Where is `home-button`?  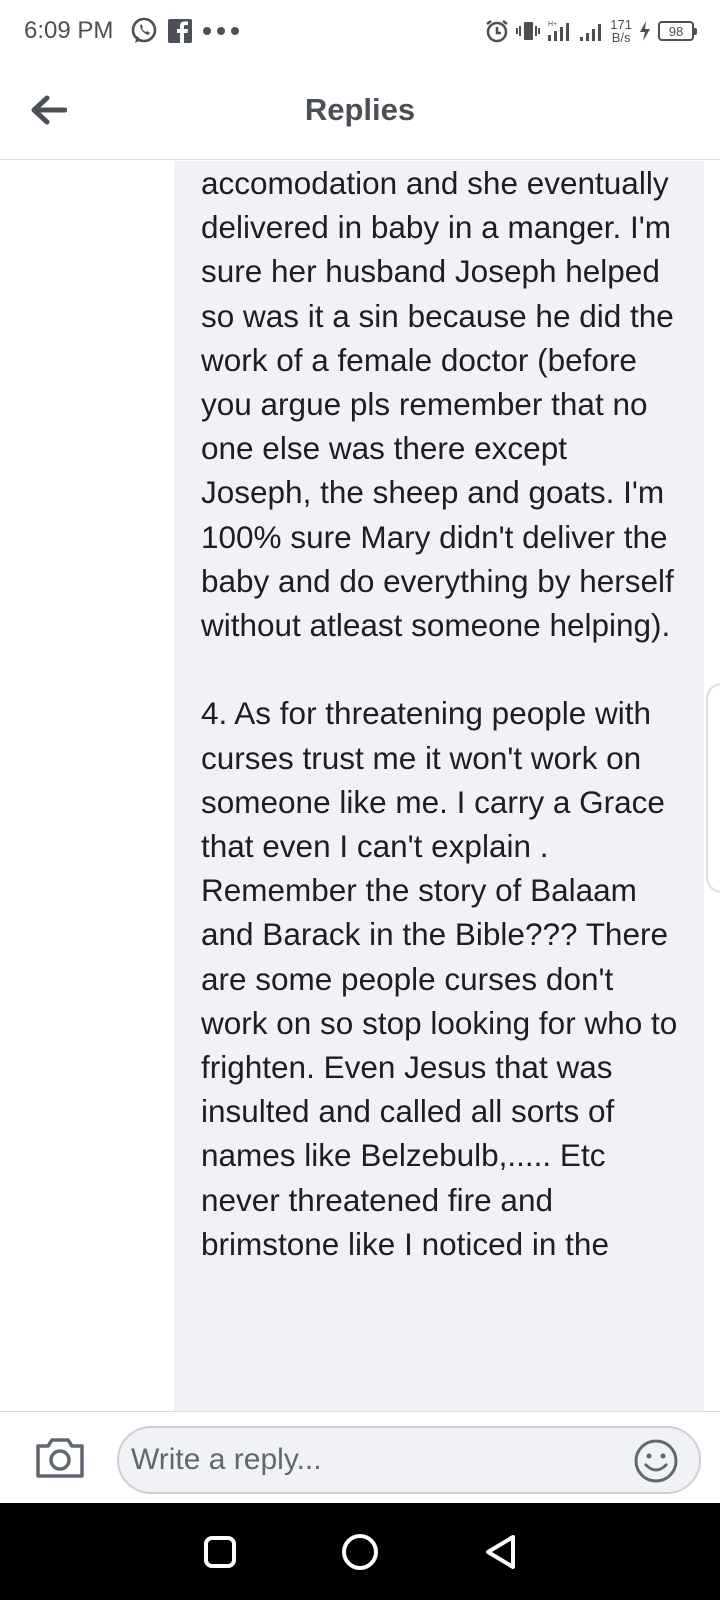
home-button is located at coordinates (360, 1552).